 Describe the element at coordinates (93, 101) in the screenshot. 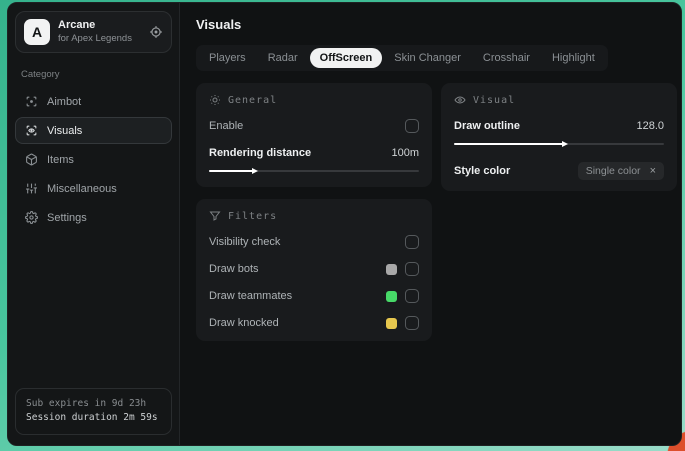

I see `sidebar-item-aimbot: Aimbot` at that location.